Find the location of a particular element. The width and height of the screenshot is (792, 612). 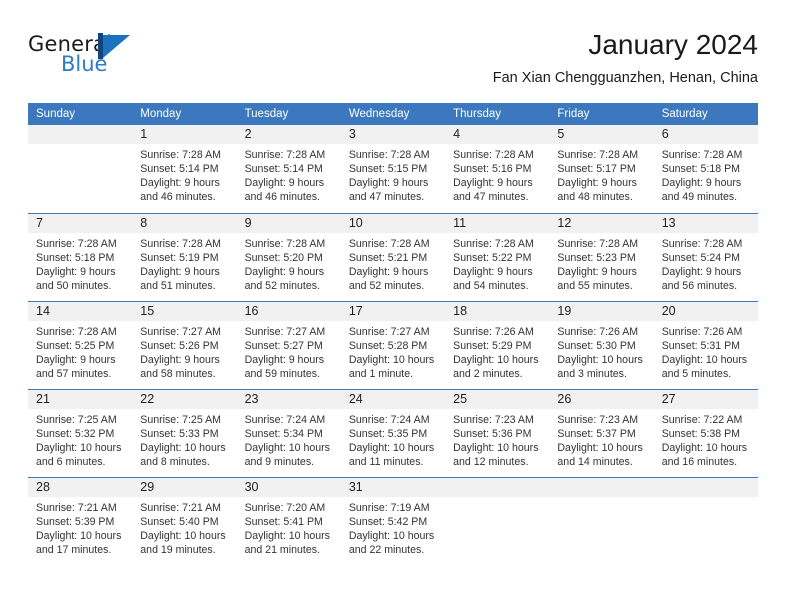

daylight-duration-line2: and 46 minutes. is located at coordinates (178, 197).